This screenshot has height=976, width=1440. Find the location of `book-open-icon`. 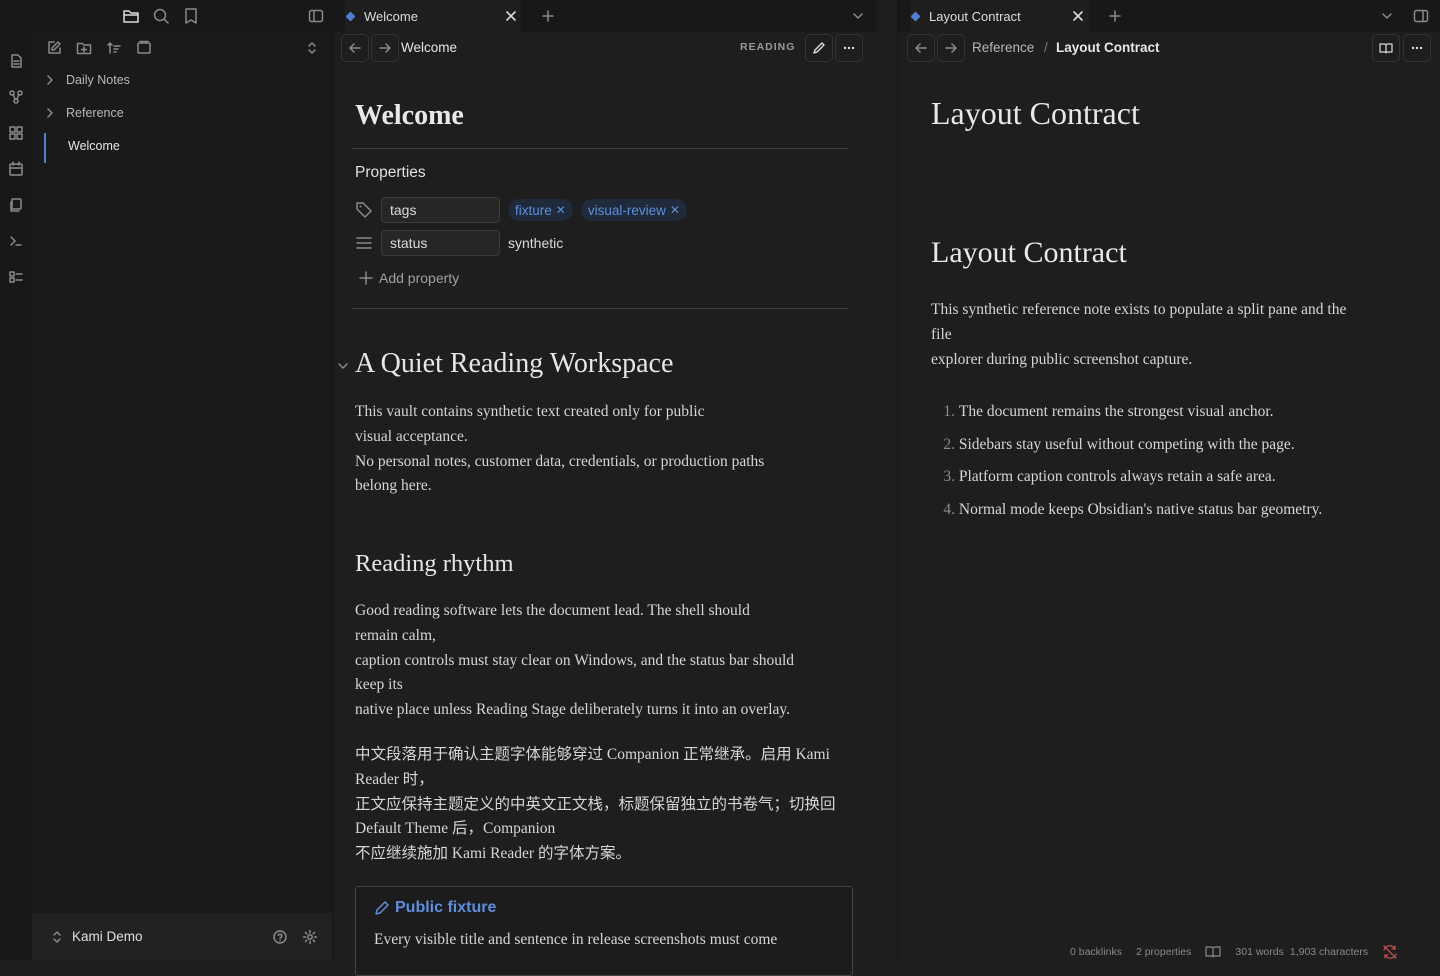

book-open-icon is located at coordinates (1386, 48).